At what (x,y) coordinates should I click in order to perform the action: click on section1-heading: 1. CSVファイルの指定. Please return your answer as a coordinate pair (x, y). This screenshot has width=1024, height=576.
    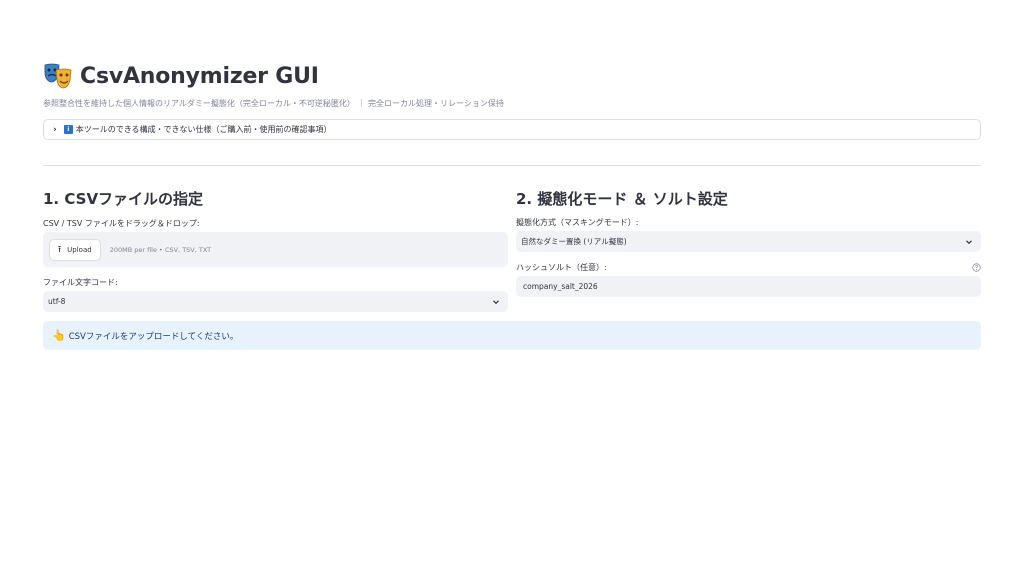
    Looking at the image, I should click on (123, 199).